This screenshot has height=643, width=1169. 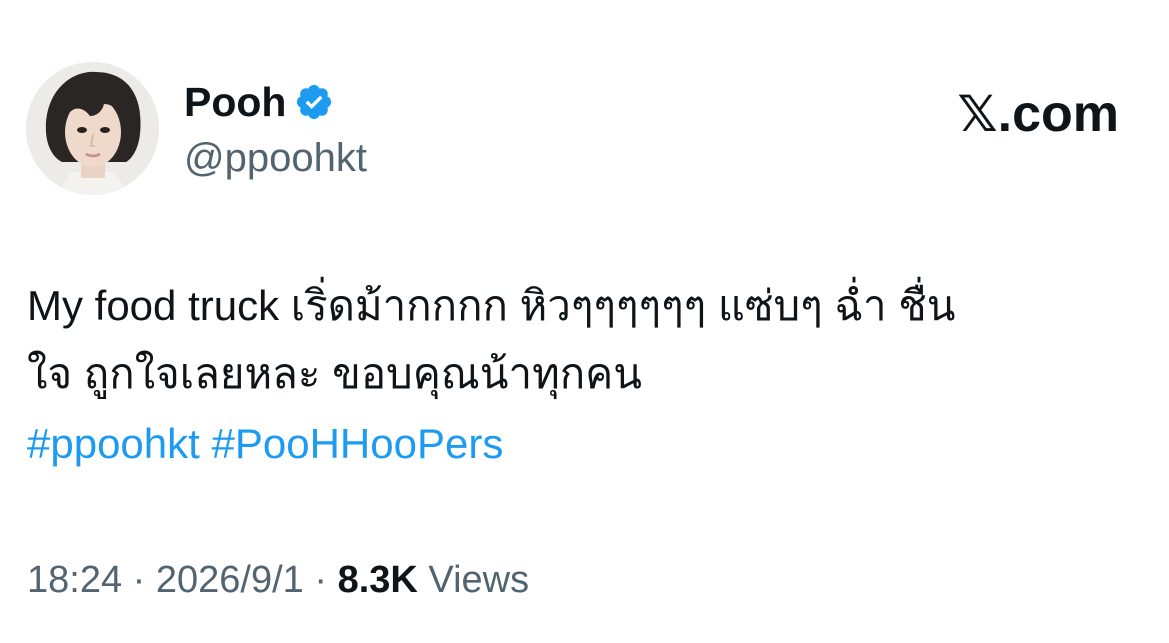 I want to click on hashtag-link: #PooHHooPers, so click(x=358, y=443).